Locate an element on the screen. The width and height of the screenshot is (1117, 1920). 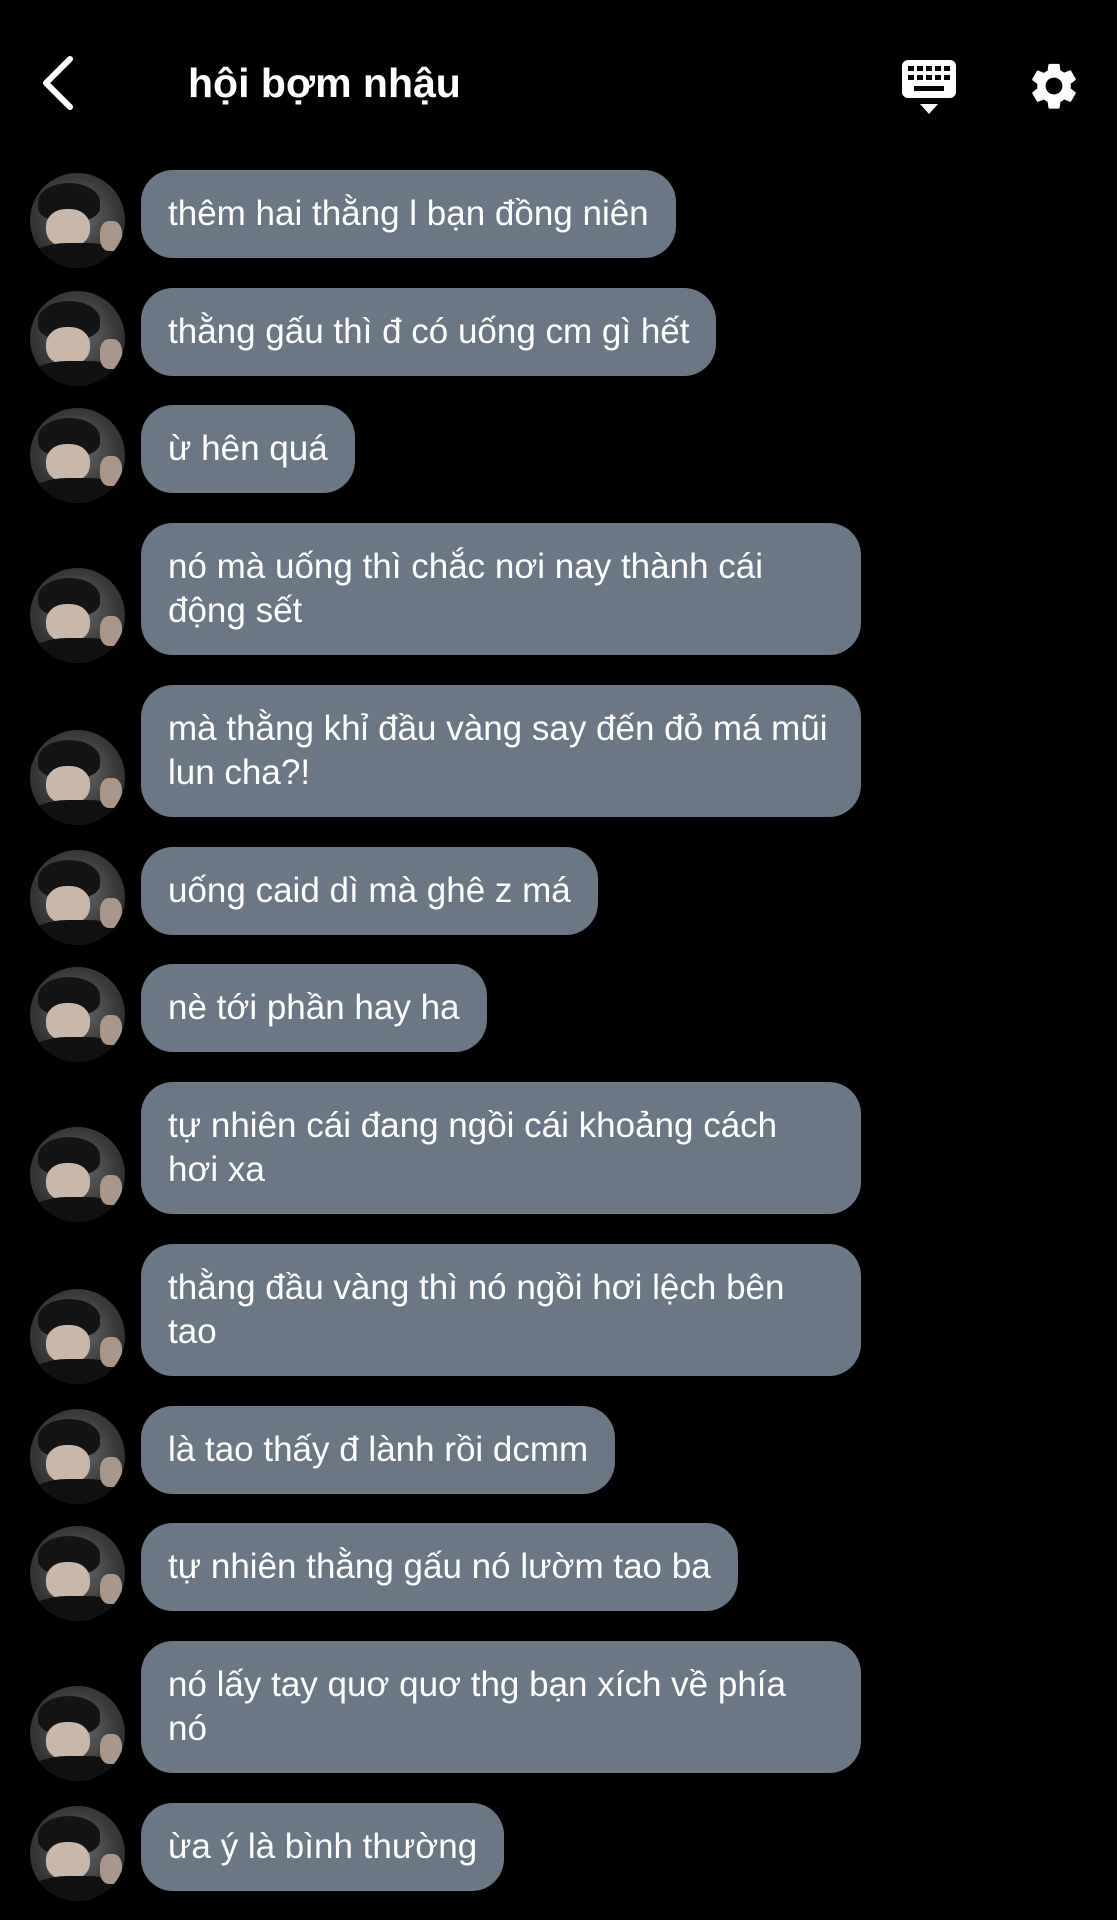
keyboard-icon is located at coordinates (929, 87).